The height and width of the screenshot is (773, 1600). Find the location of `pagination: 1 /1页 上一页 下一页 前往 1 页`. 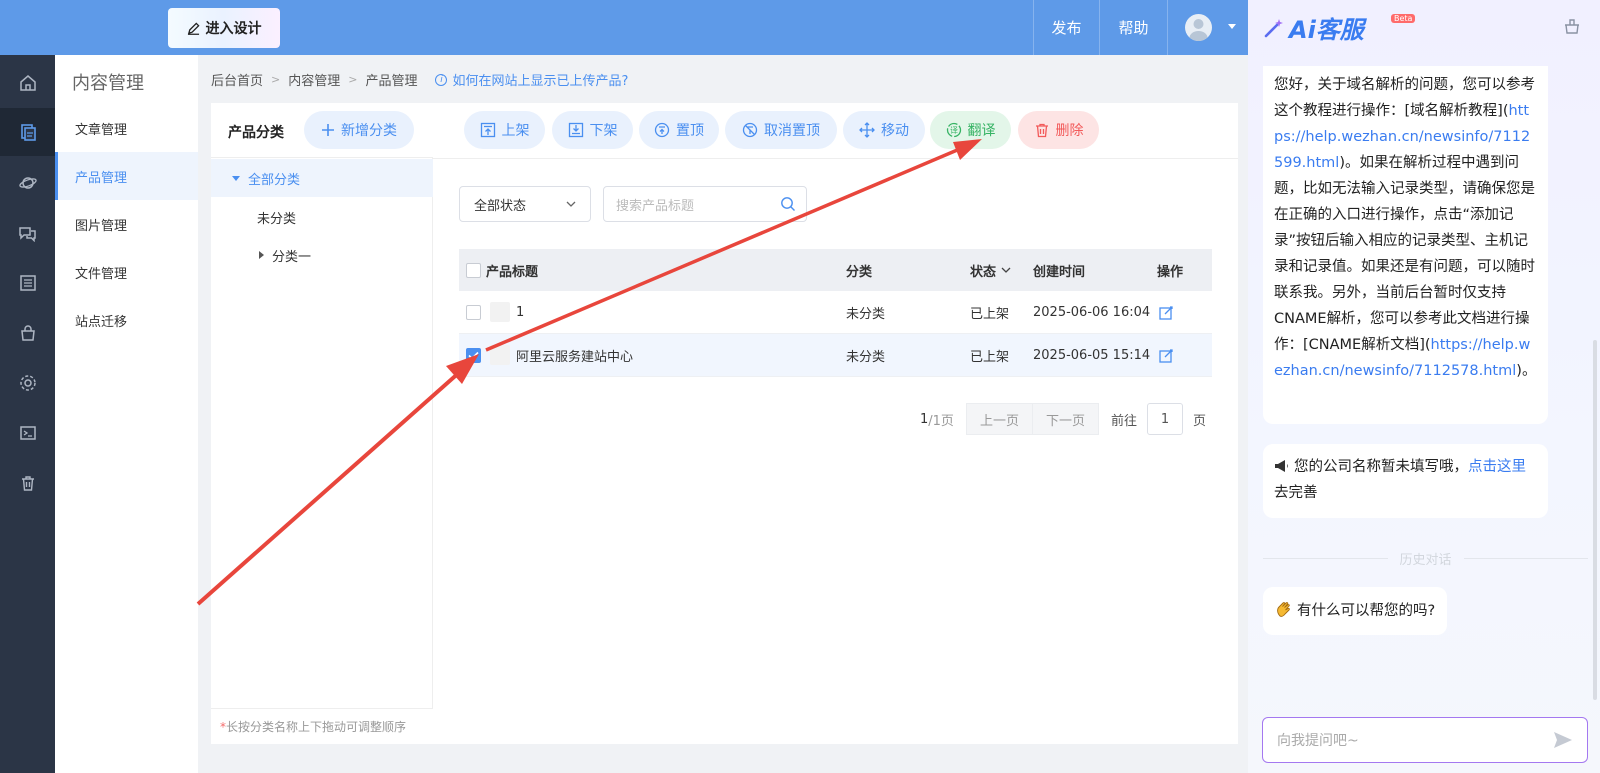

pagination: 1 /1页 上一页 下一页 前往 1 页 is located at coordinates (1063, 419).